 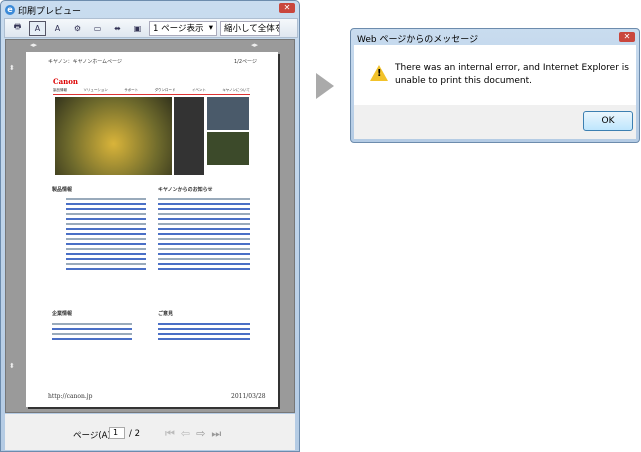 I want to click on title-bar: e 印刷プレビュー, so click(x=43, y=10).